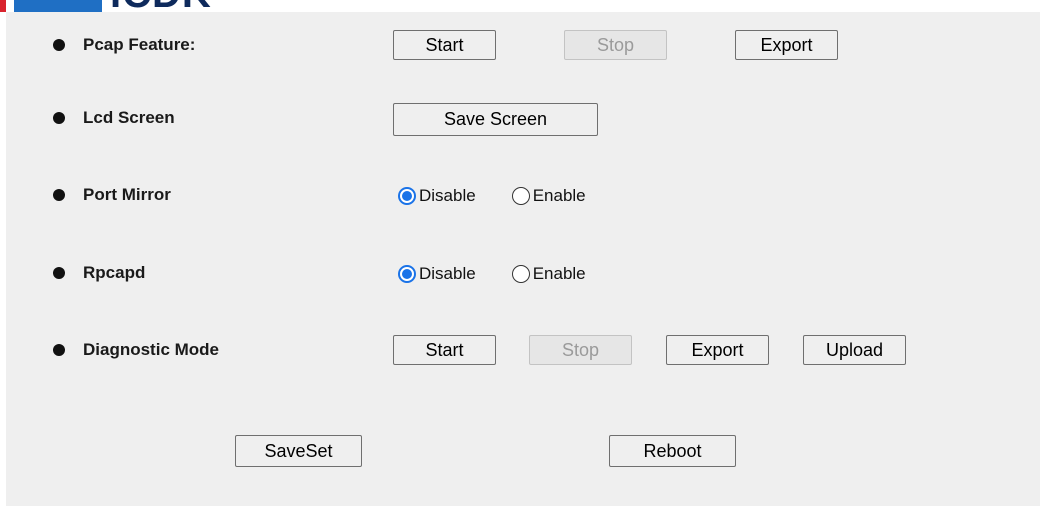 The height and width of the screenshot is (506, 1046). What do you see at coordinates (129, 117) in the screenshot?
I see `lcd-screen-label: Lcd Screen` at bounding box center [129, 117].